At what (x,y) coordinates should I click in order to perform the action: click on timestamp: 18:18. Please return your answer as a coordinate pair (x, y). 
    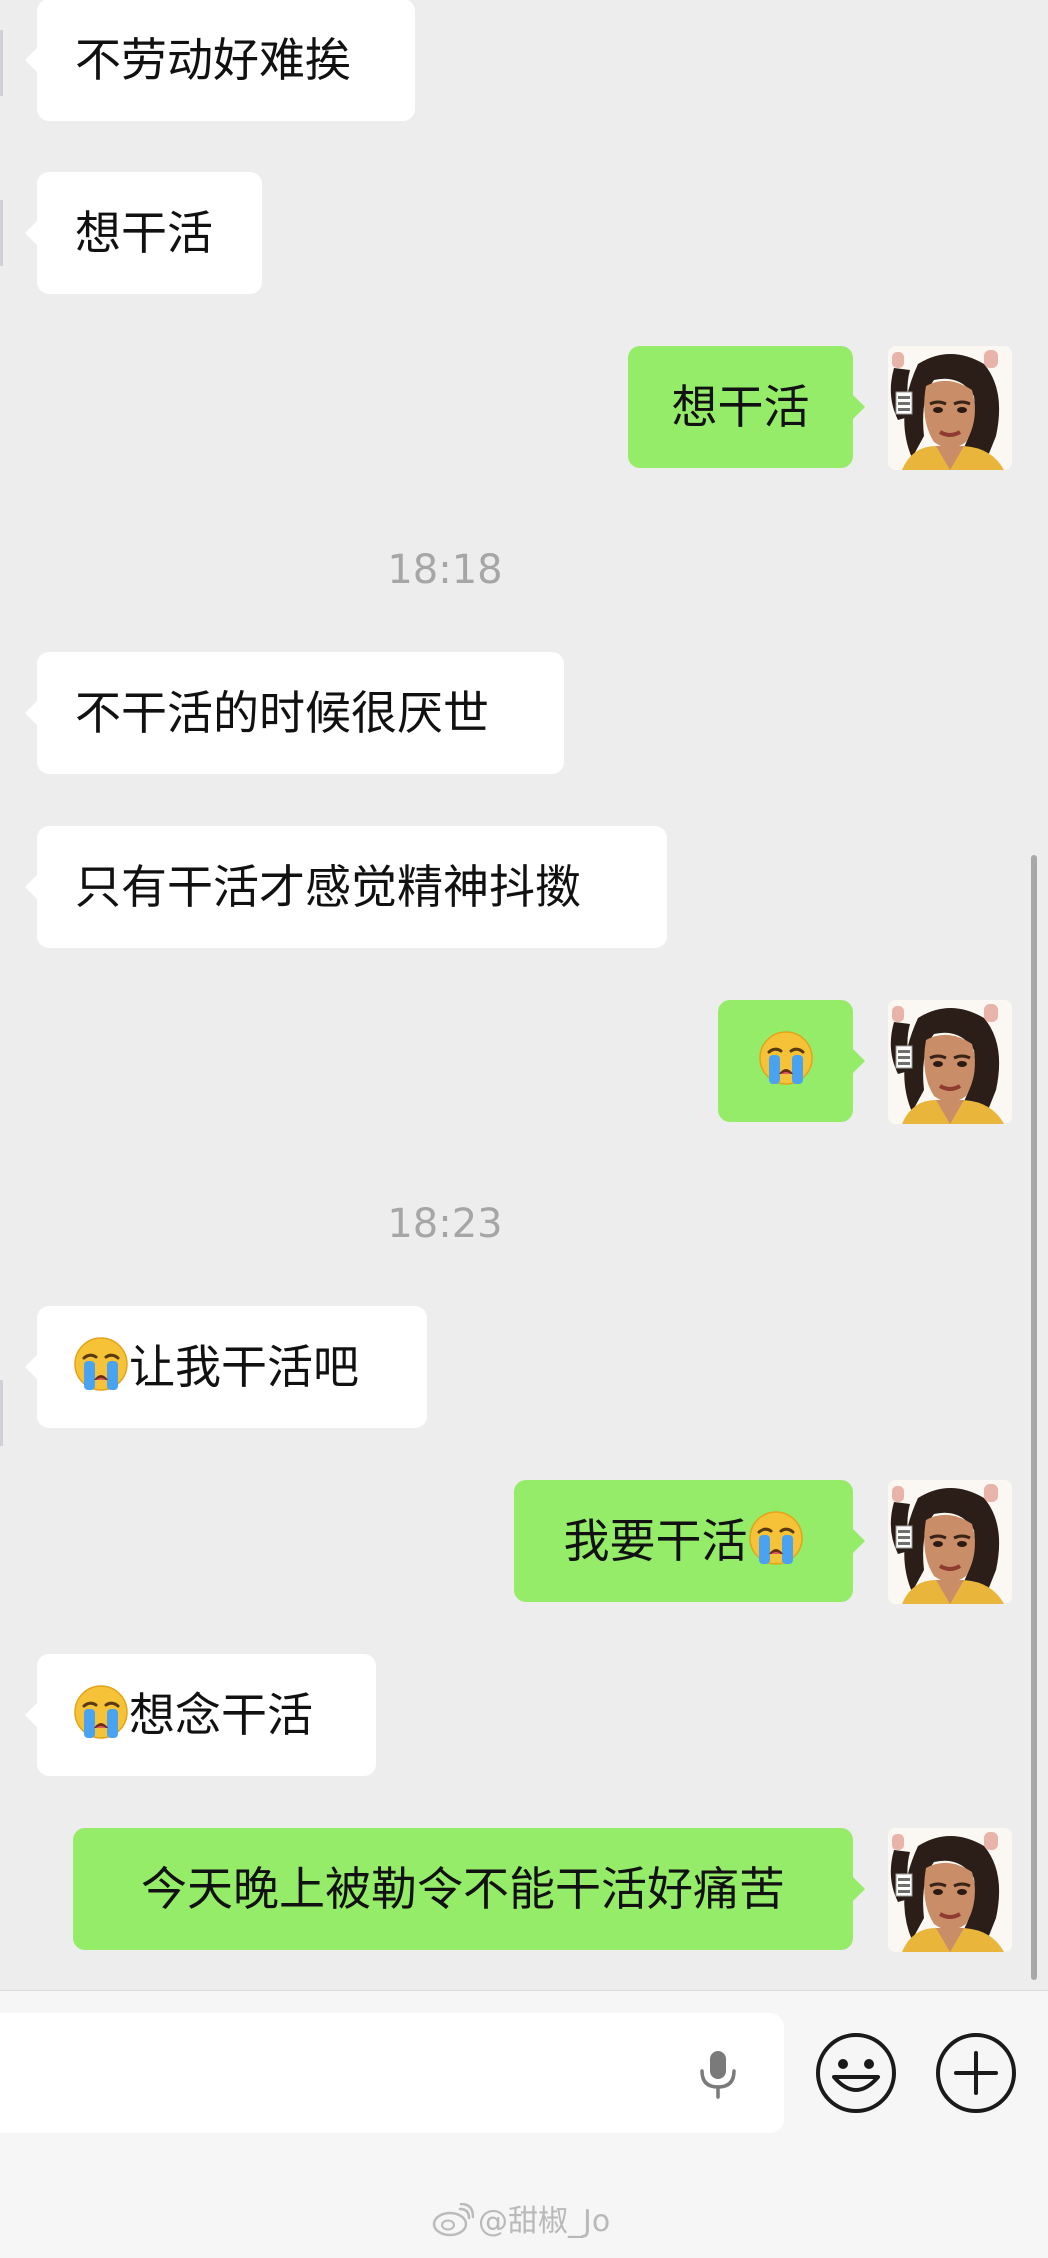
    Looking at the image, I should click on (445, 570).